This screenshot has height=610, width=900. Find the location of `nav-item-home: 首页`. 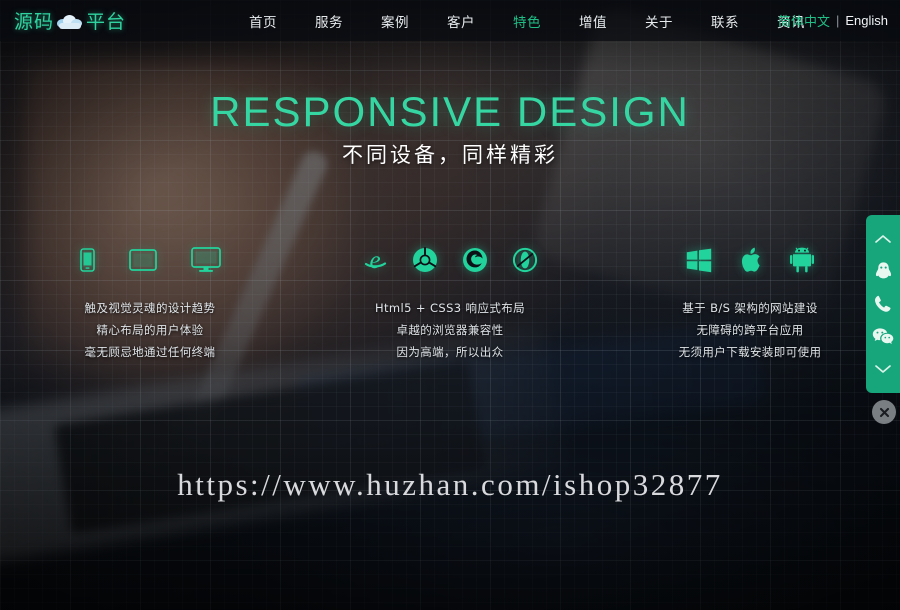

nav-item-home: 首页 is located at coordinates (263, 21).